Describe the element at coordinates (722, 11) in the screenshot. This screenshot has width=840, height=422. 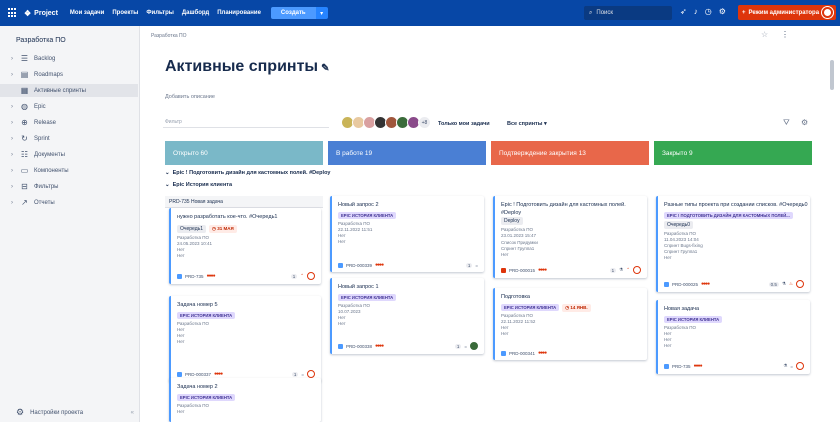
I see `settings-gear-icon: ⚙` at that location.